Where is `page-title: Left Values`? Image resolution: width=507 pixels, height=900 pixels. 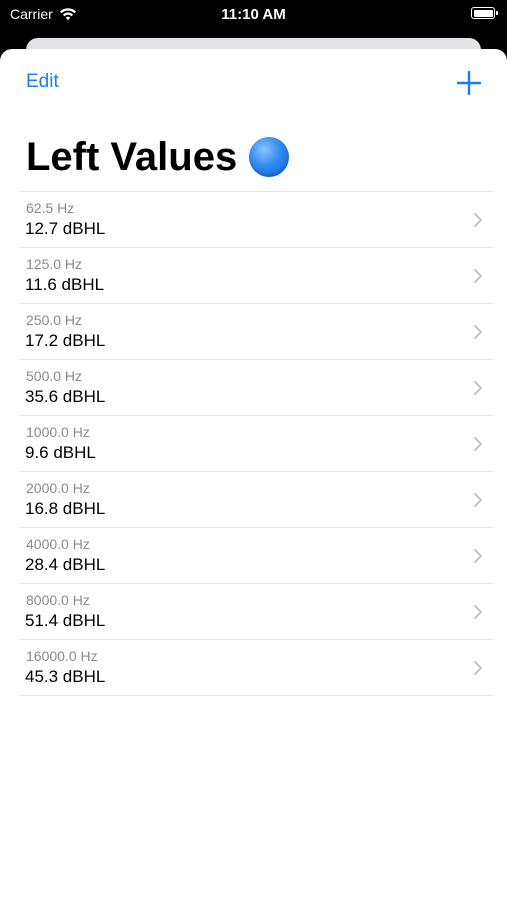
page-title: Left Values is located at coordinates (158, 157).